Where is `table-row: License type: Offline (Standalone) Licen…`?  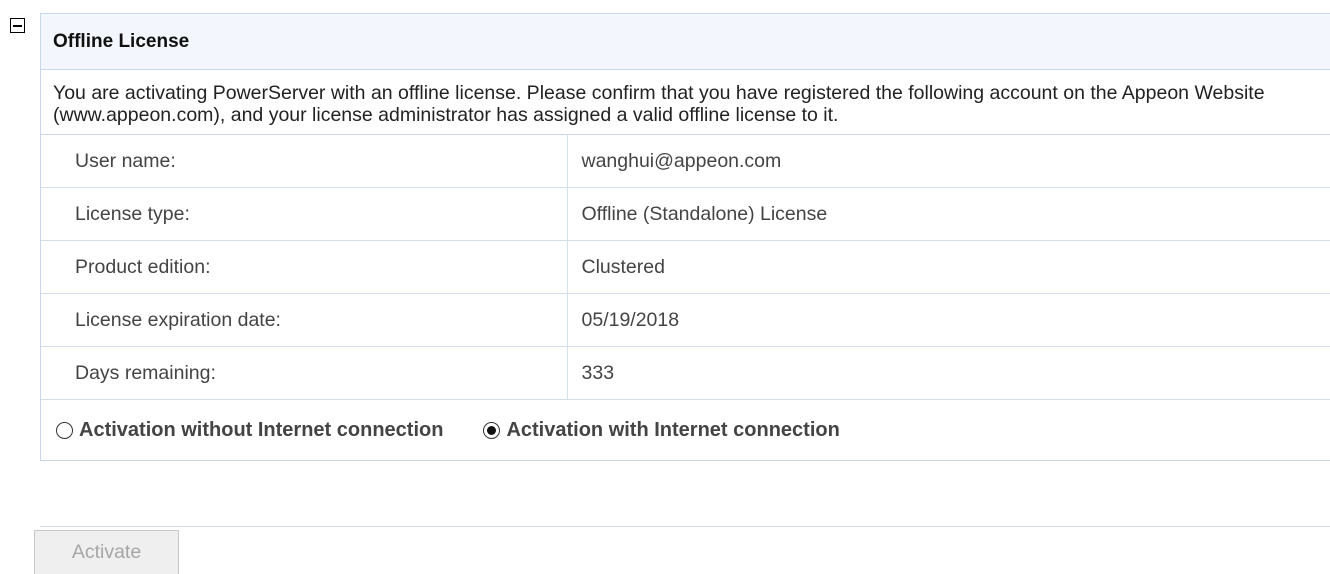 table-row: License type: Offline (Standalone) Licen… is located at coordinates (685, 214).